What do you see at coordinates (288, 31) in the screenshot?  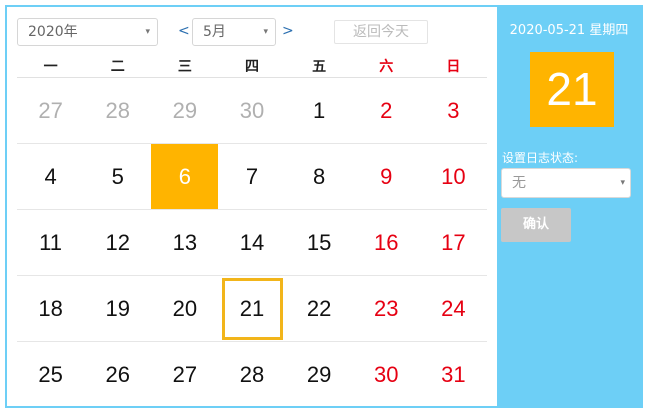 I see `next-month-arrow-icon: >` at bounding box center [288, 31].